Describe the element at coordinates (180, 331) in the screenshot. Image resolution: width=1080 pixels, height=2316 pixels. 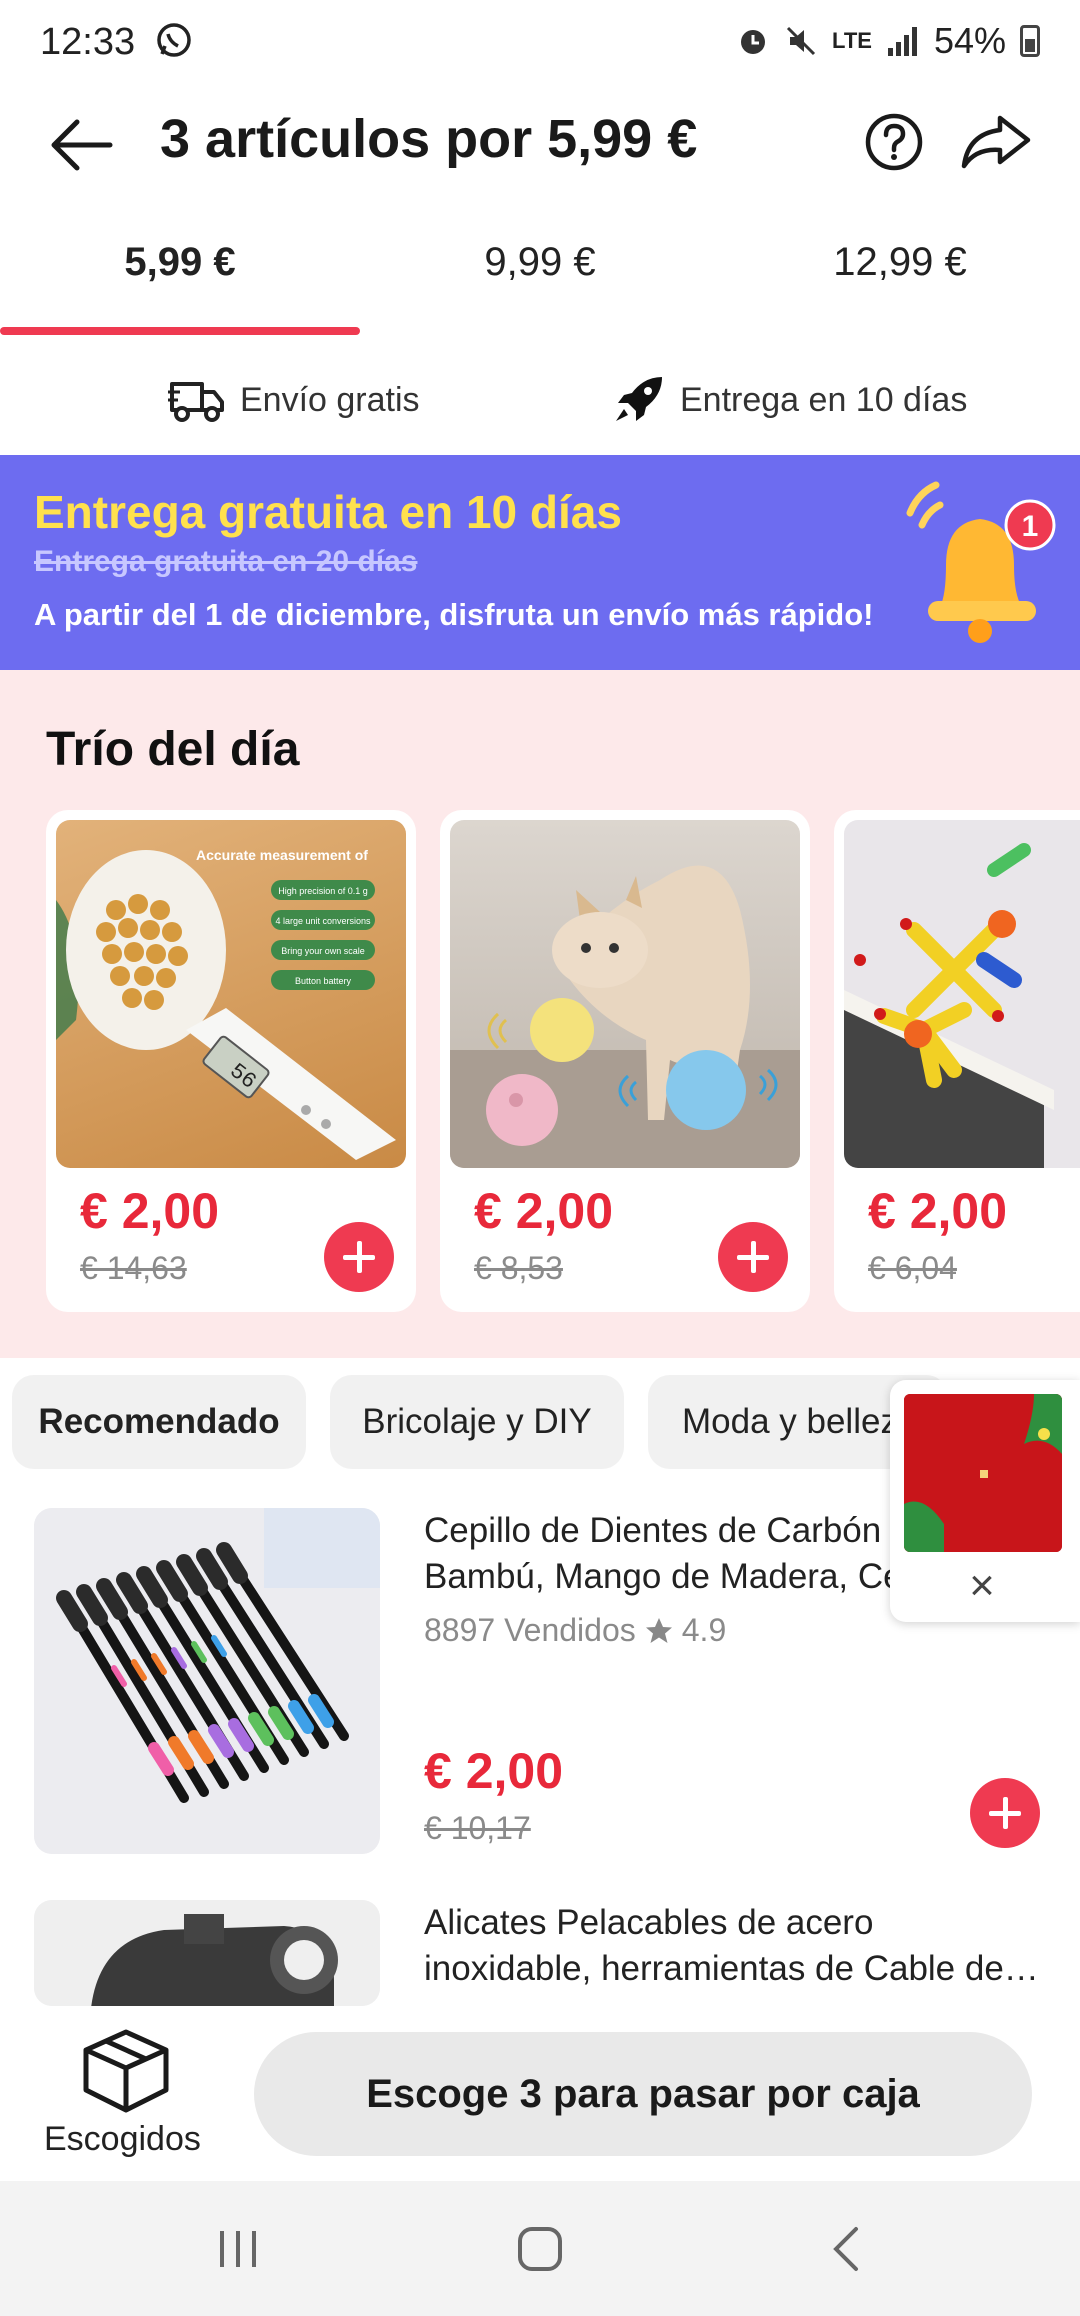
I see `active-tab-indicator` at that location.